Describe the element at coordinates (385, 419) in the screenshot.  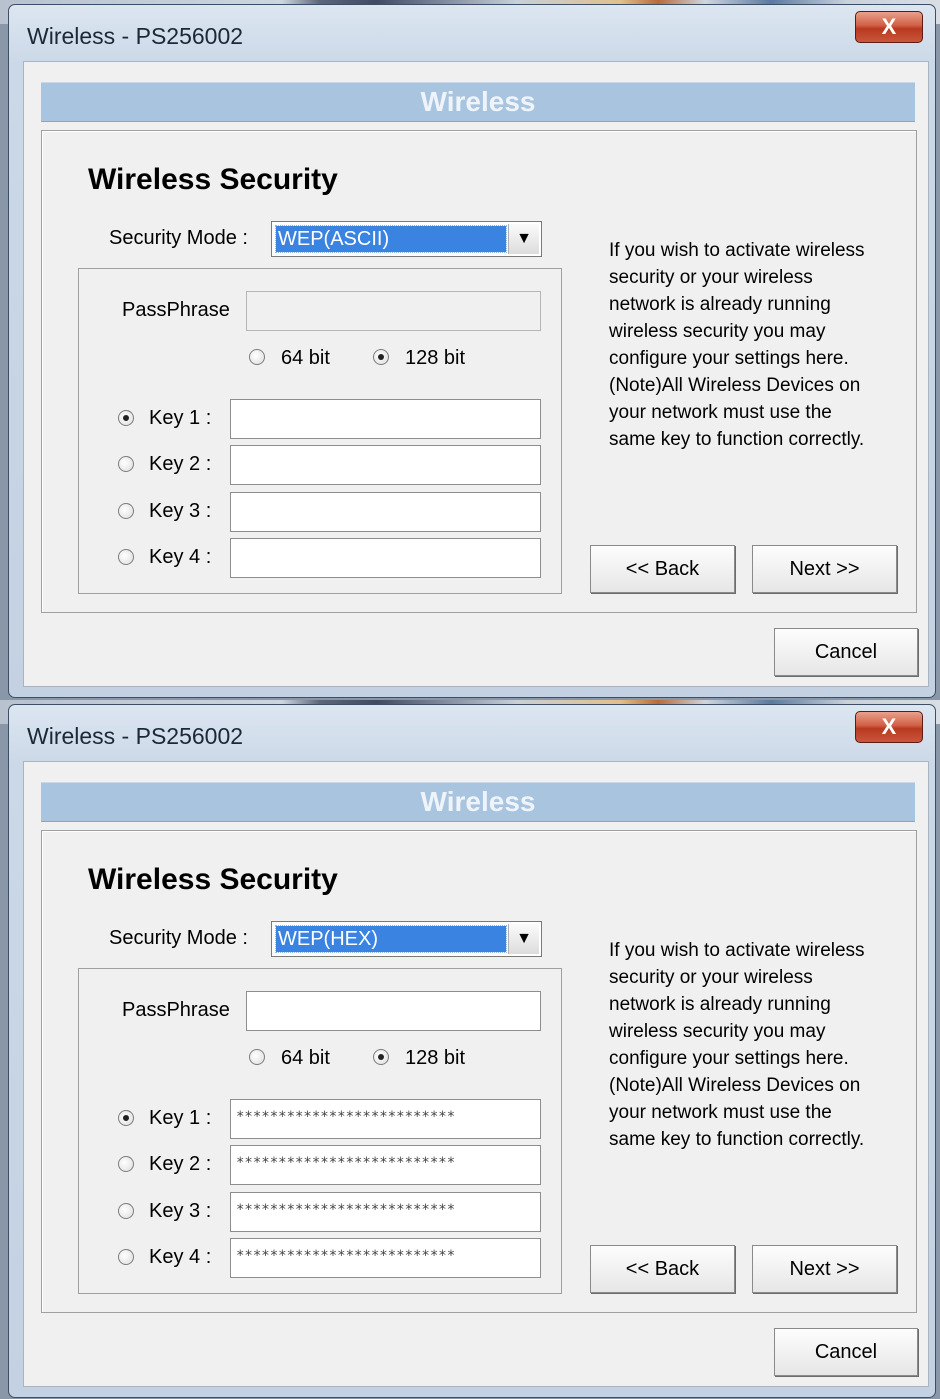
I see `key-1-input` at that location.